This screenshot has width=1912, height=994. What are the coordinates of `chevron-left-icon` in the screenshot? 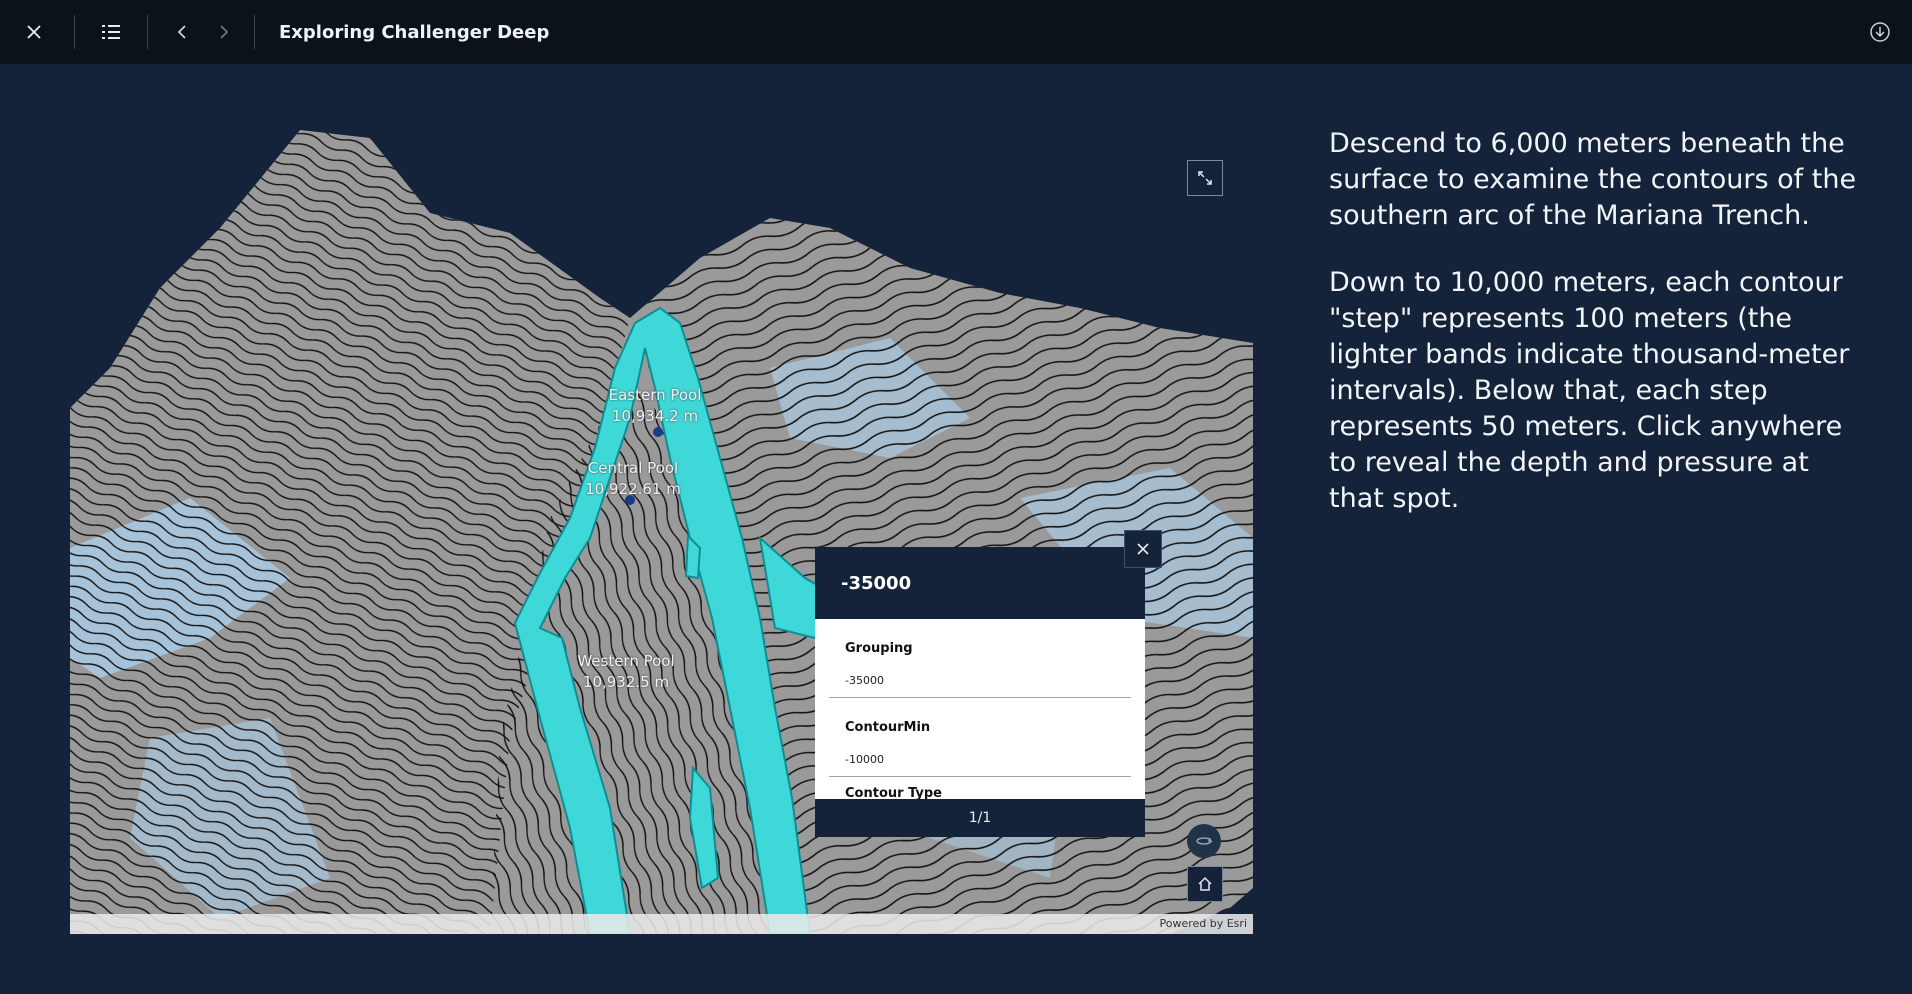 It's located at (181, 32).